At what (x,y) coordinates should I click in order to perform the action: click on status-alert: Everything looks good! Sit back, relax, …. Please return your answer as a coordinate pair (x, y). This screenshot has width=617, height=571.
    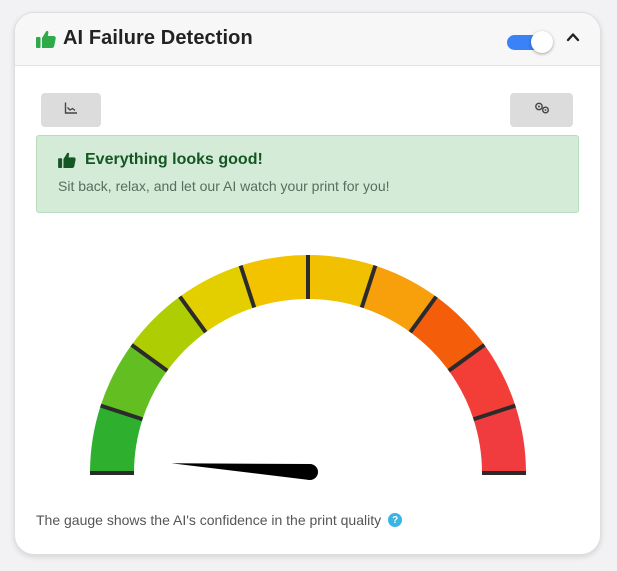
    Looking at the image, I should click on (307, 174).